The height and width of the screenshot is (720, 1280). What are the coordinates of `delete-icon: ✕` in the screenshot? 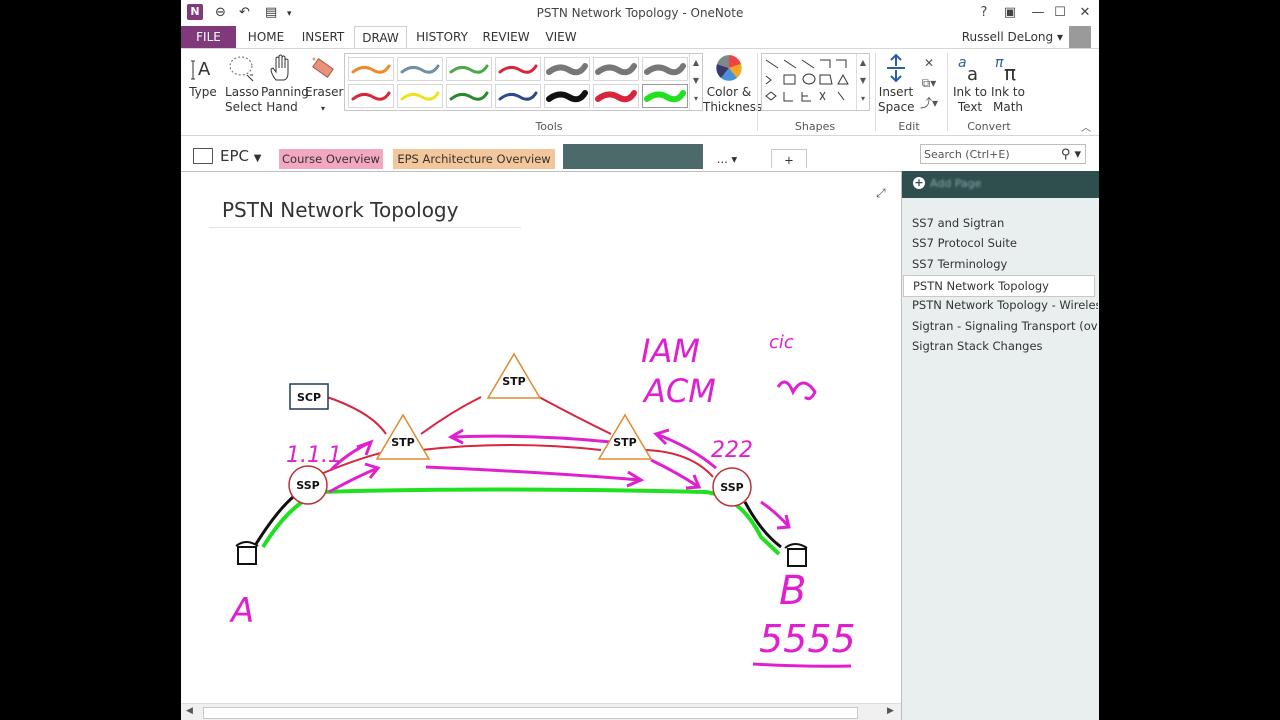 It's located at (929, 63).